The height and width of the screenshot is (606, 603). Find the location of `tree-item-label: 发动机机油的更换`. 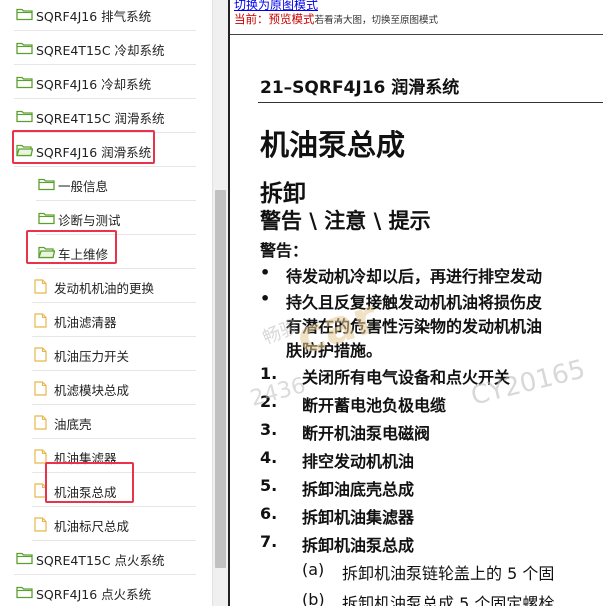

tree-item-label: 发动机机油的更换 is located at coordinates (104, 288).